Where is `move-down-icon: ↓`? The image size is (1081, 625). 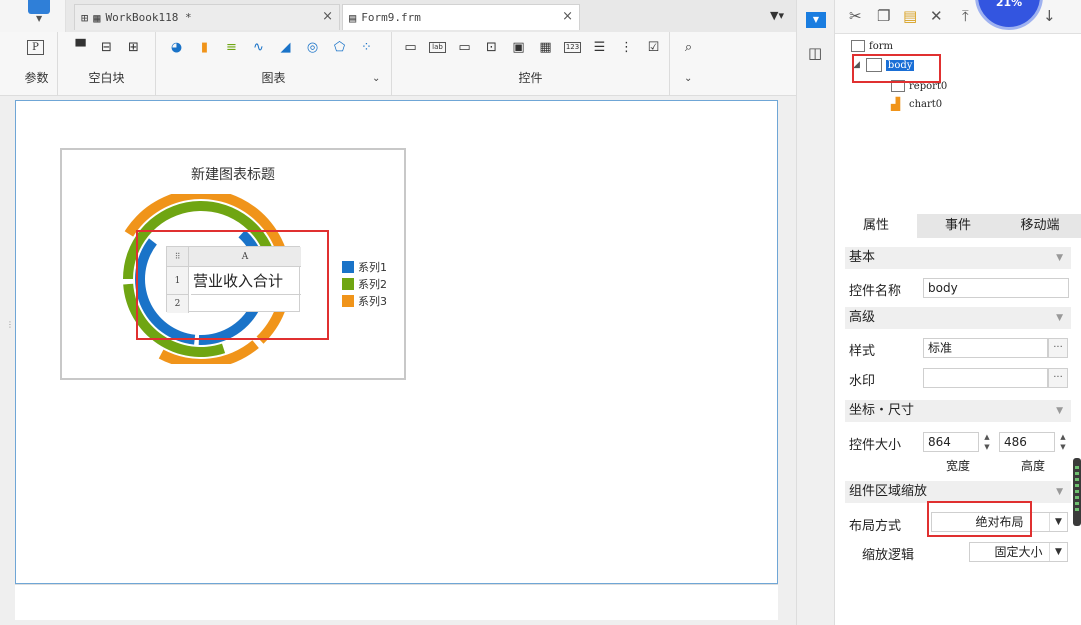
move-down-icon: ↓ is located at coordinates (1049, 16).